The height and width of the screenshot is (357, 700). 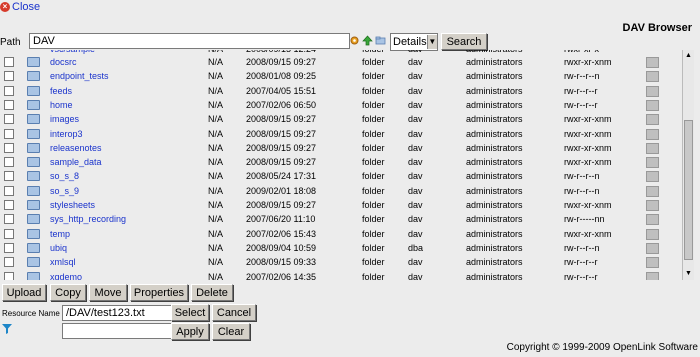 What do you see at coordinates (68, 292) in the screenshot?
I see `copy-button: Copy` at bounding box center [68, 292].